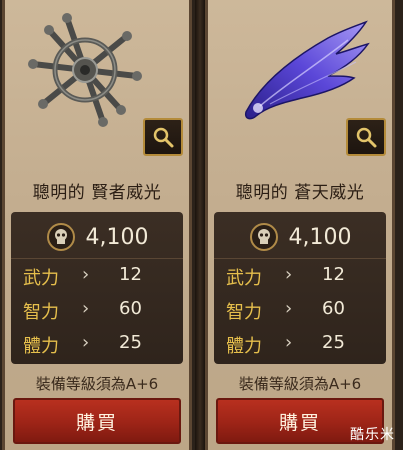  What do you see at coordinates (97, 421) in the screenshot?
I see `buy-button: 購買` at bounding box center [97, 421].